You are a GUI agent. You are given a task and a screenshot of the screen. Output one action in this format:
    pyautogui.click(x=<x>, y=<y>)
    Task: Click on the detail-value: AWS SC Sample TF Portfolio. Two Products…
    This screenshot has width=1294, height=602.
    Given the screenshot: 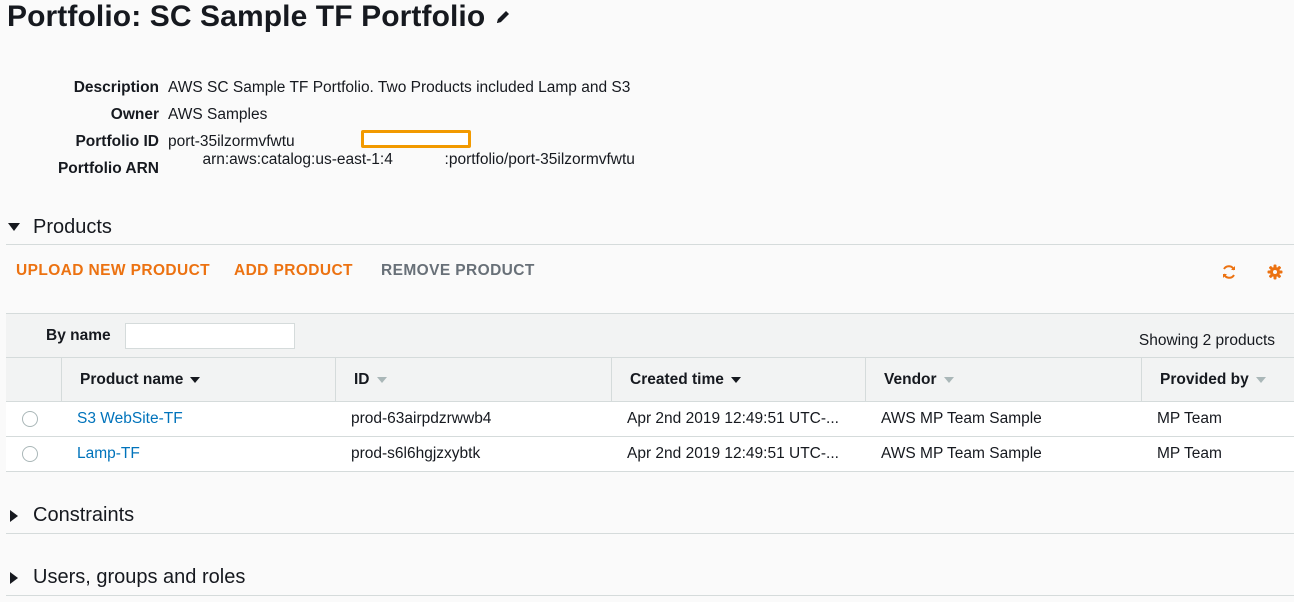 What is the action you would take?
    pyautogui.click(x=399, y=87)
    